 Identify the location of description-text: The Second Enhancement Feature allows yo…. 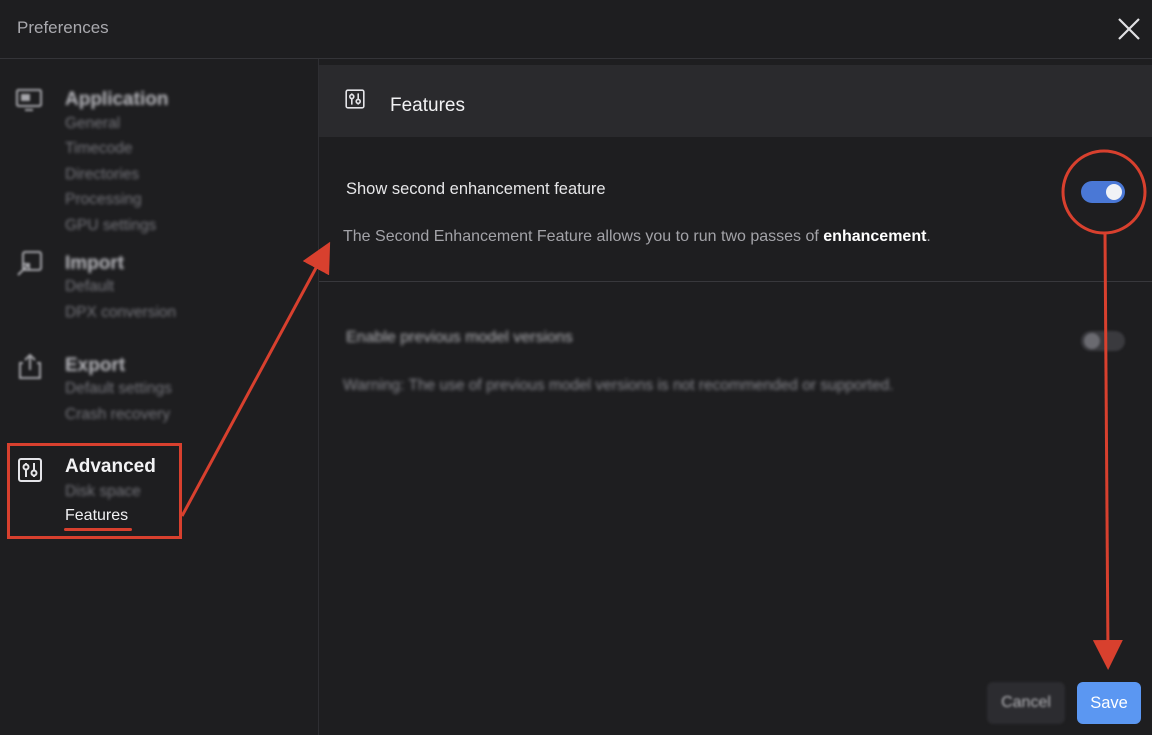
(583, 236).